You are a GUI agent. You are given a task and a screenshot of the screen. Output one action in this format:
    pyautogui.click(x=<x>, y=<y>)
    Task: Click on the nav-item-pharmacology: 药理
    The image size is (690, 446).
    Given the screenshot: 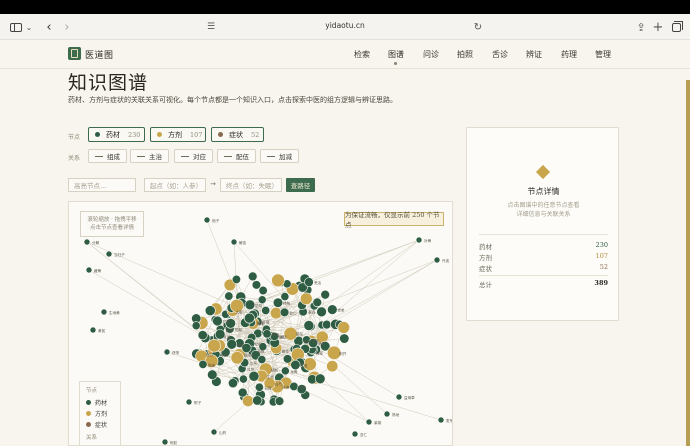 What is the action you would take?
    pyautogui.click(x=569, y=54)
    